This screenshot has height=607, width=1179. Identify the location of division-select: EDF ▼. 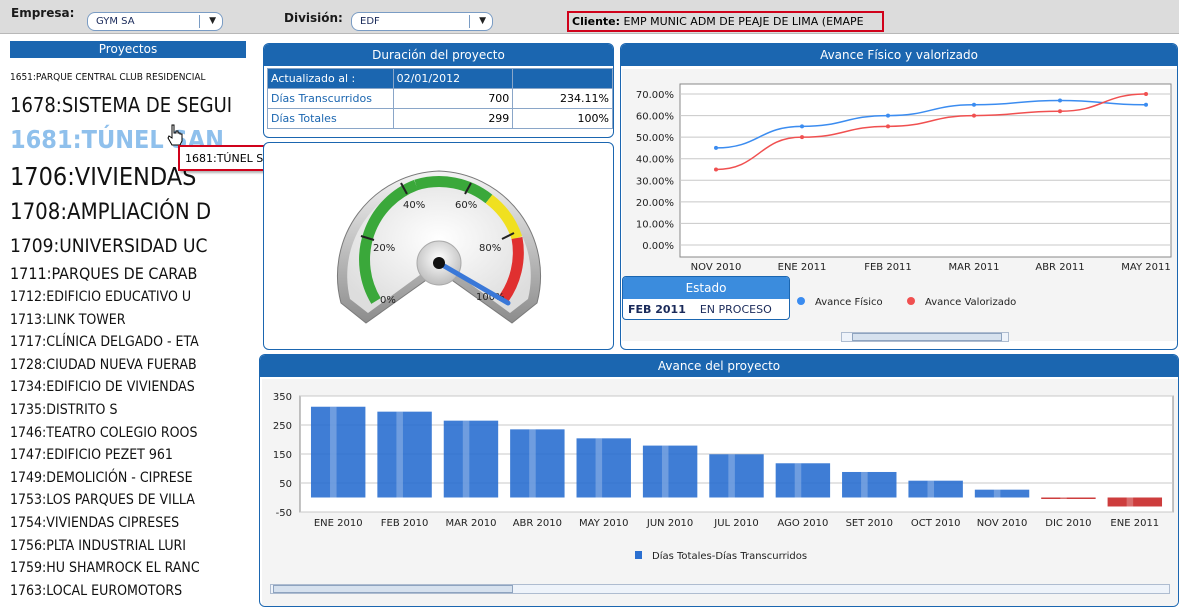
(422, 21).